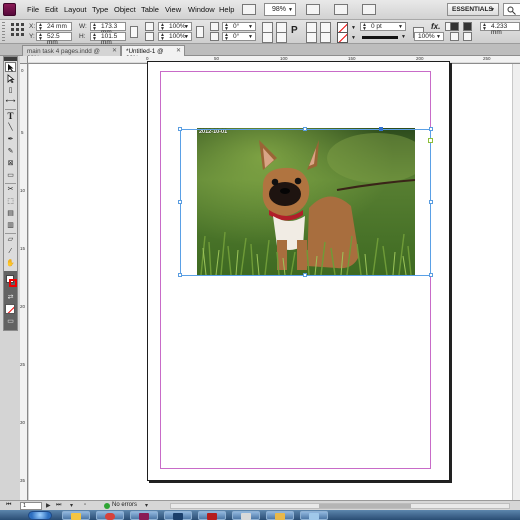 The image size is (520, 520). Describe the element at coordinates (9, 9) in the screenshot. I see `indesign-app-icon` at that location.